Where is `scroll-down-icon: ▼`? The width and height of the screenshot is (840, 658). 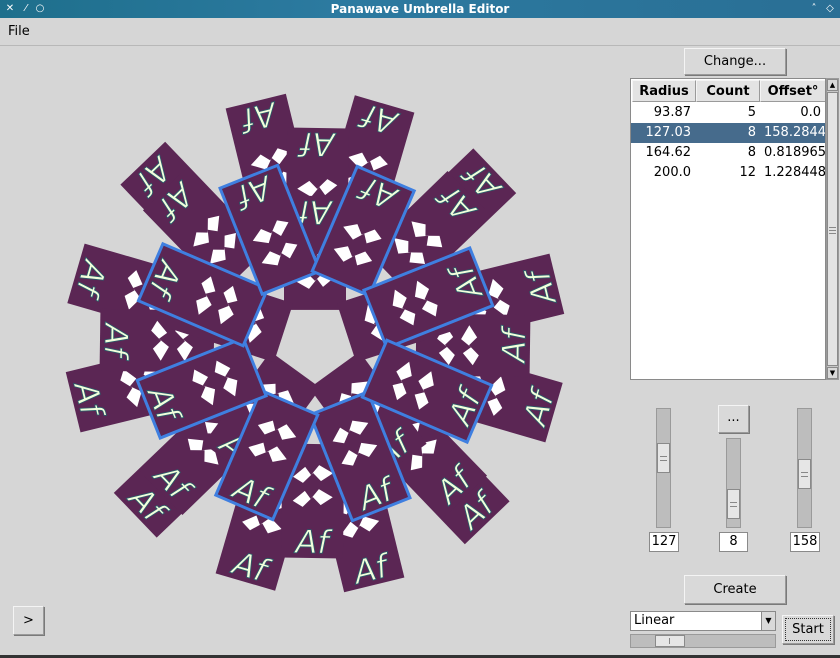 scroll-down-icon: ▼ is located at coordinates (832, 373).